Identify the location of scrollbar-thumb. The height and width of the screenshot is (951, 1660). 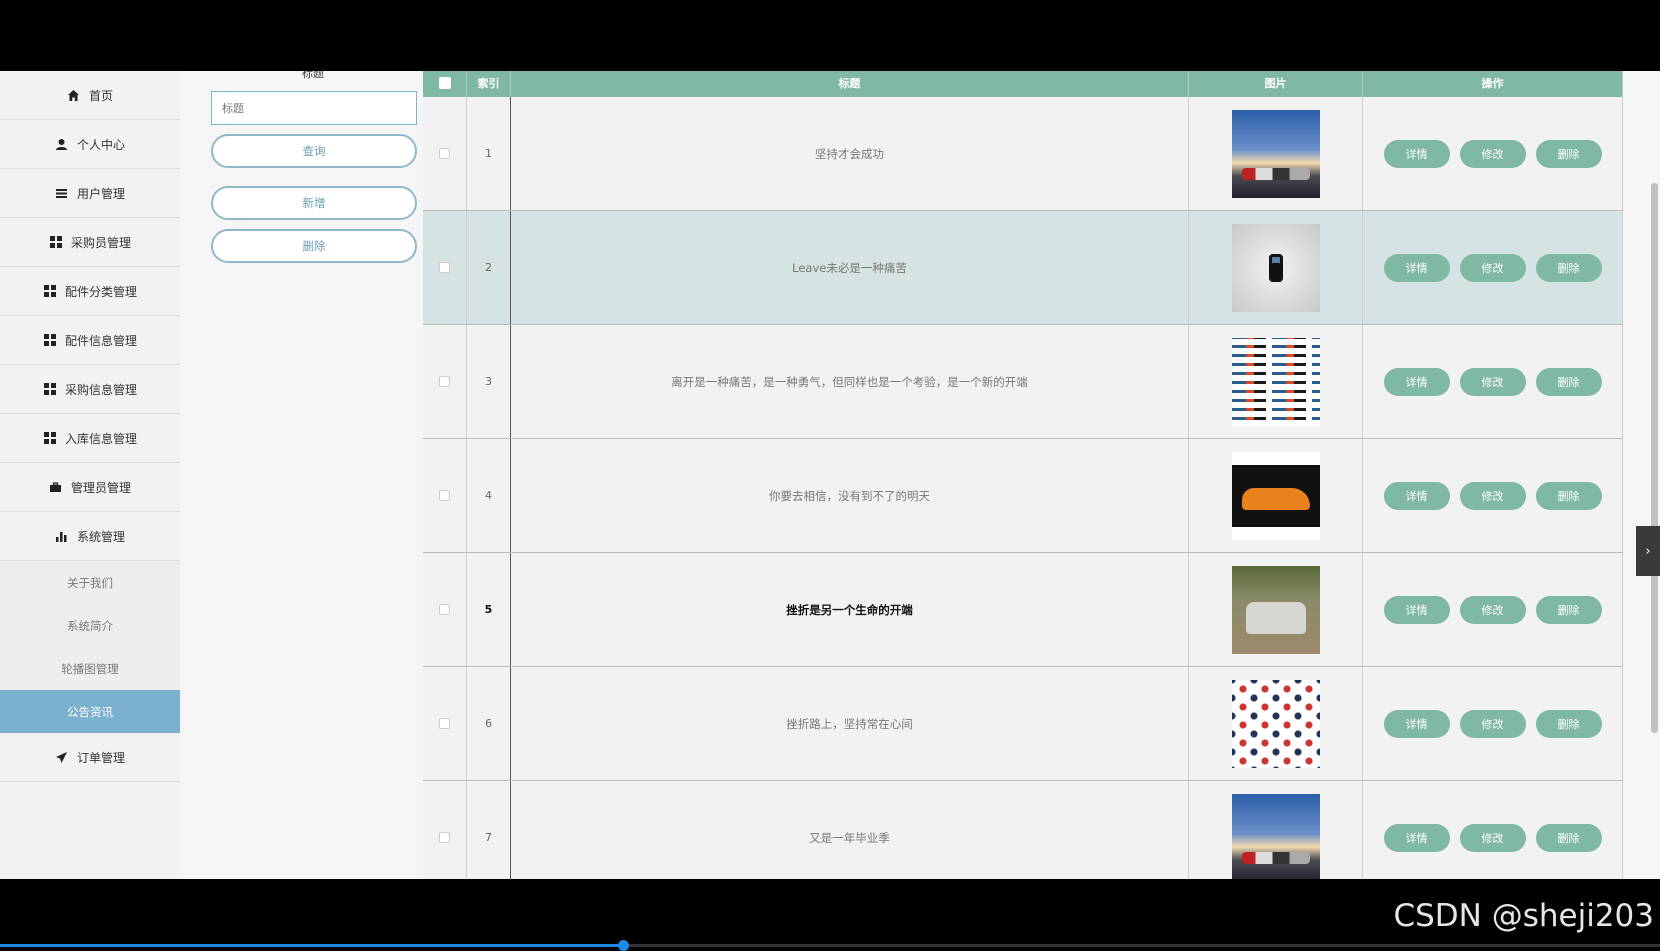
(1654, 458).